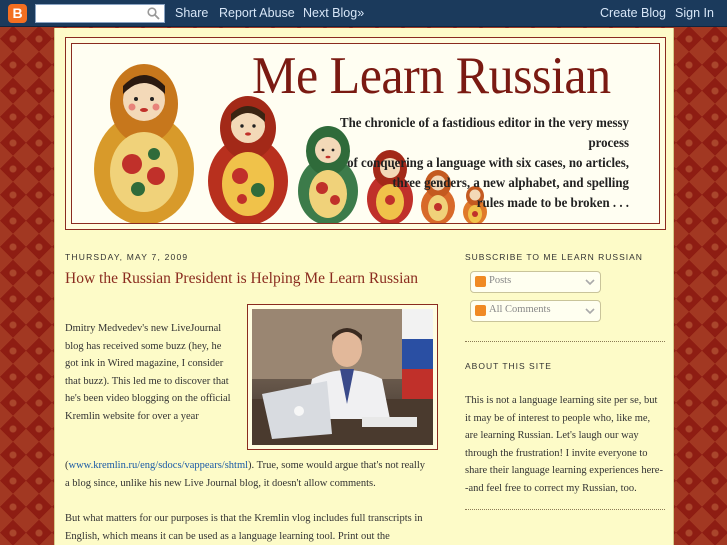 This screenshot has width=727, height=545. Describe the element at coordinates (132, 416) in the screenshot. I see `text-line: Kremlin website for over a year` at that location.